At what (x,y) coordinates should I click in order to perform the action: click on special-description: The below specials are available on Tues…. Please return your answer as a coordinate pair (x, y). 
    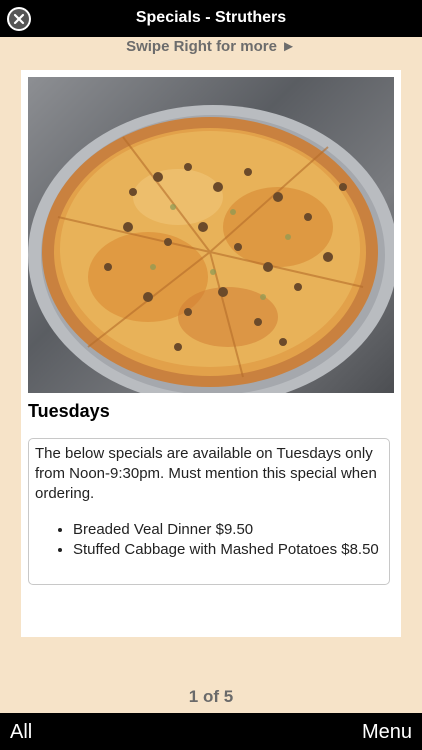
    Looking at the image, I should click on (206, 473).